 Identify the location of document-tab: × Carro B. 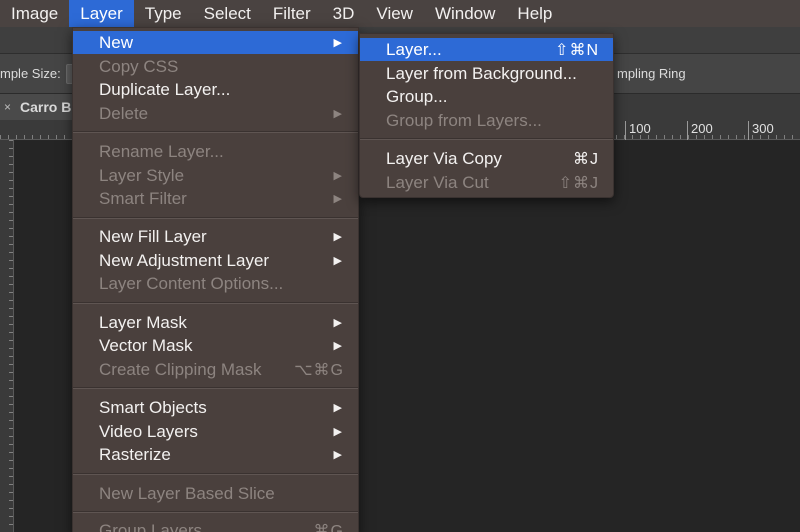
(40, 107).